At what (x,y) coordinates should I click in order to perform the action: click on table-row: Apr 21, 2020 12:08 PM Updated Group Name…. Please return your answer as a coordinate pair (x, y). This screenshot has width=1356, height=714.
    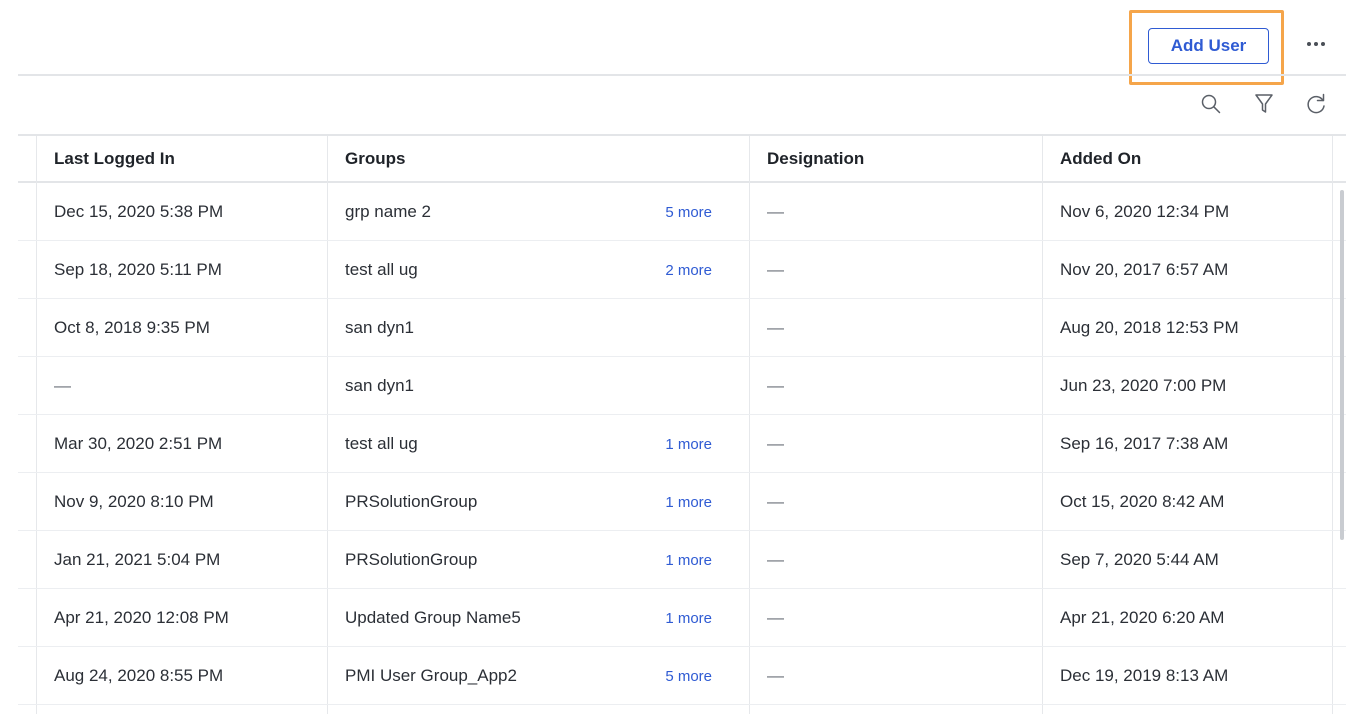
    Looking at the image, I should click on (682, 618).